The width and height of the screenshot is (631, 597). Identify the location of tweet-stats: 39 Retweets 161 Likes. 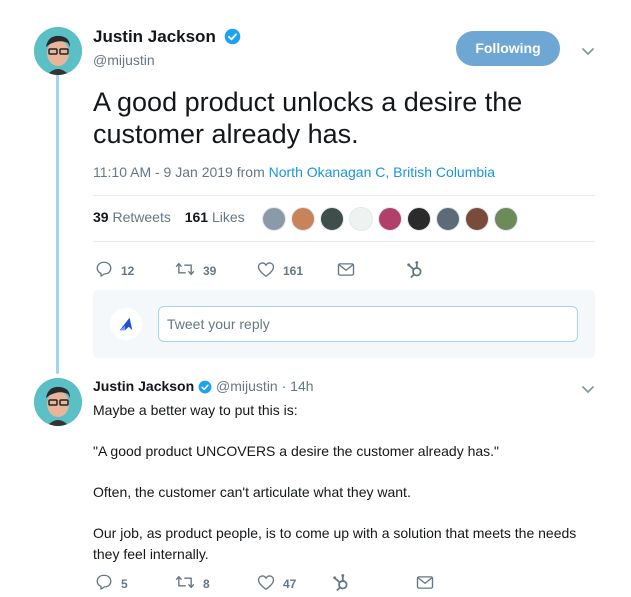
(169, 217).